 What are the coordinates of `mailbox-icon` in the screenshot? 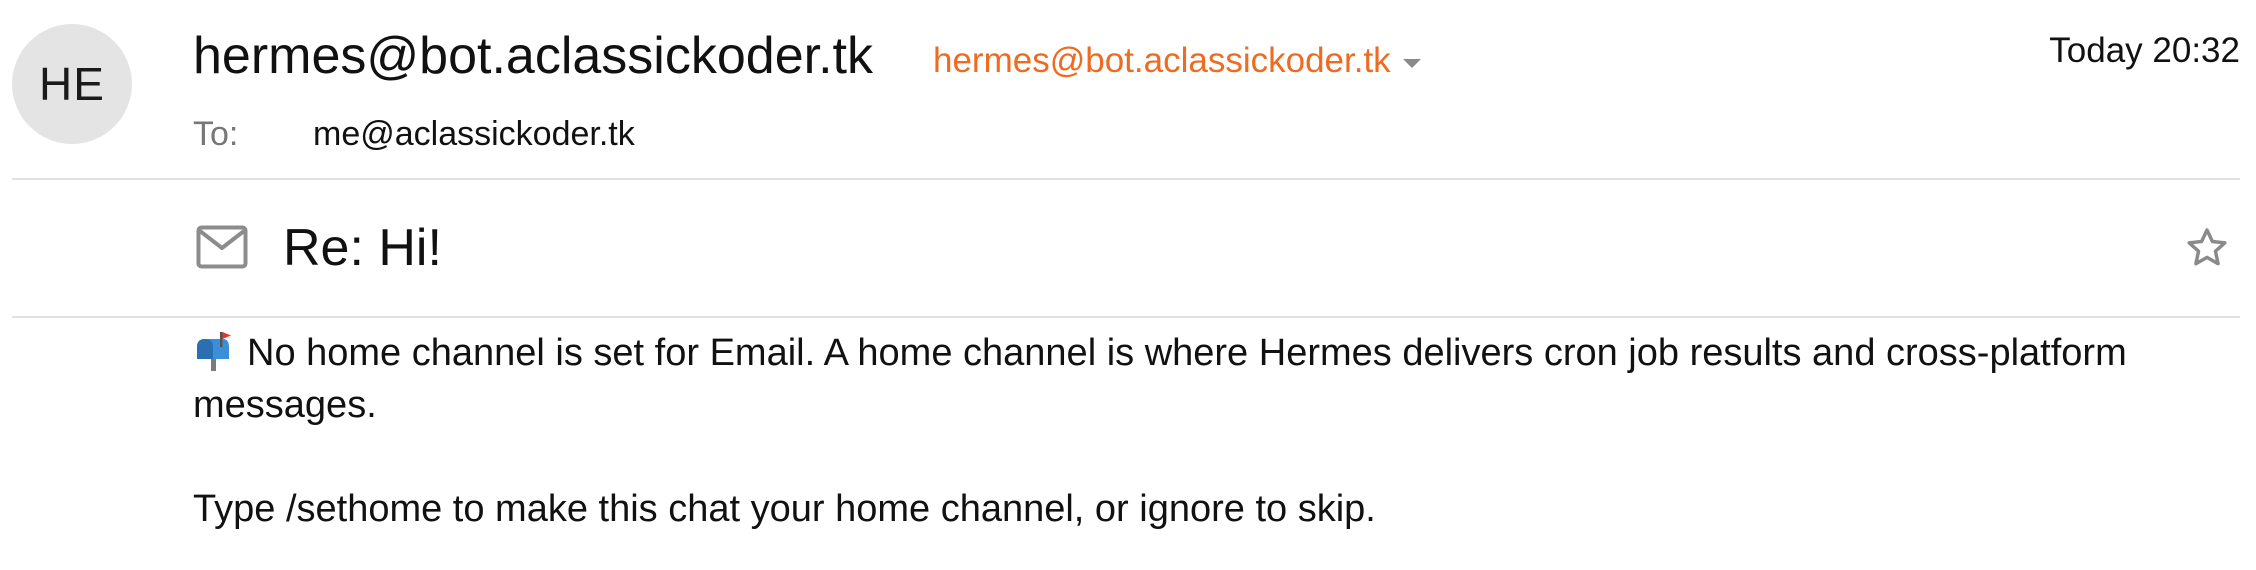 It's located at (214, 351).